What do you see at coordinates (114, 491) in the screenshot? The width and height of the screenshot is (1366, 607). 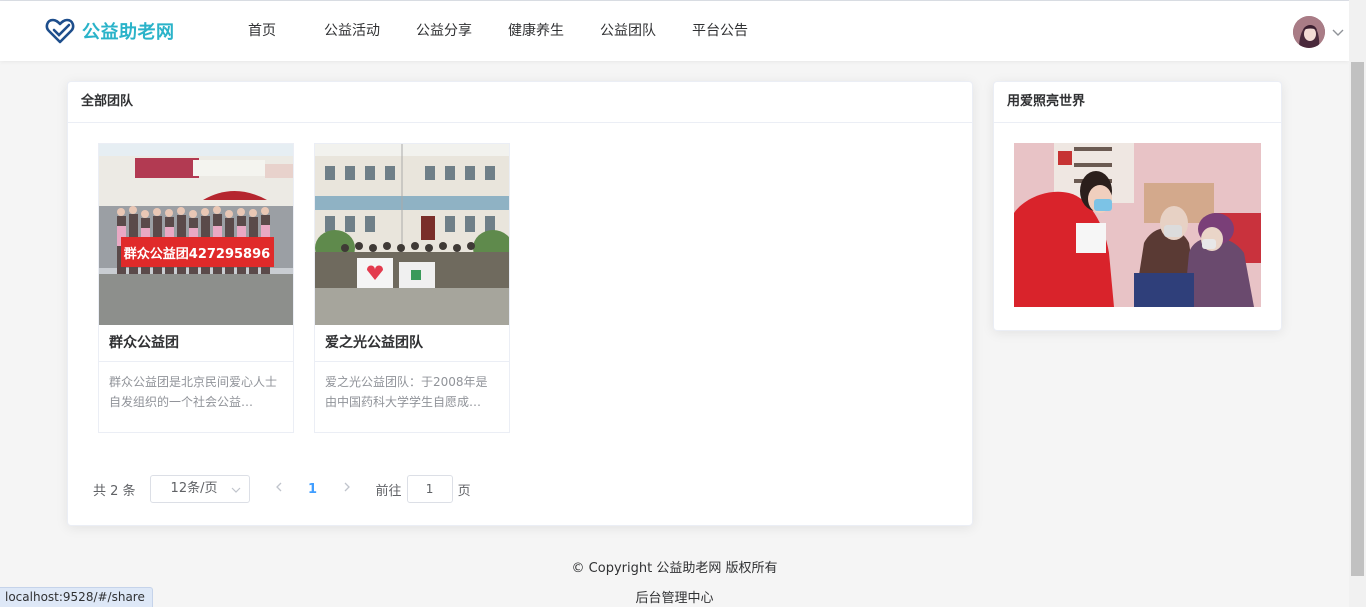 I see `pagination-total: 共 2 条` at bounding box center [114, 491].